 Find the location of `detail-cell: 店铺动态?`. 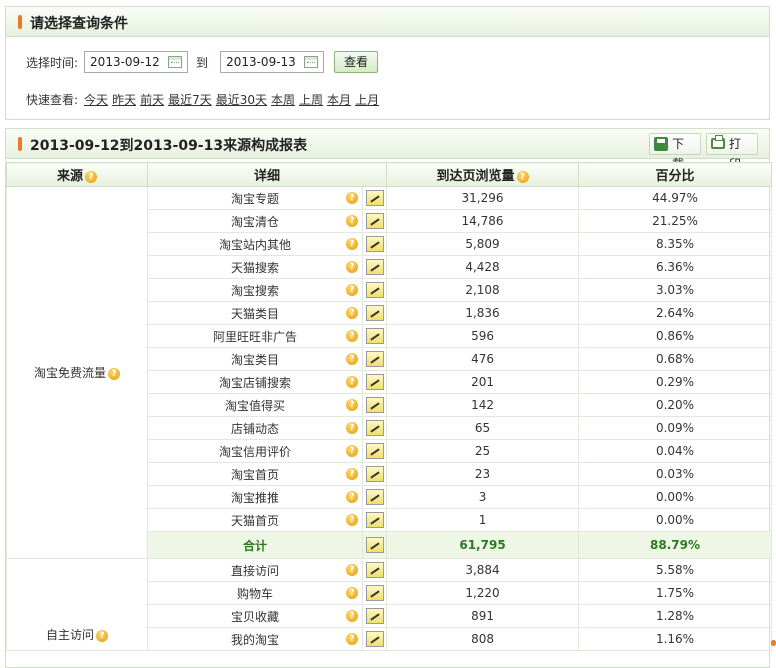

detail-cell: 店铺动态? is located at coordinates (255, 428).